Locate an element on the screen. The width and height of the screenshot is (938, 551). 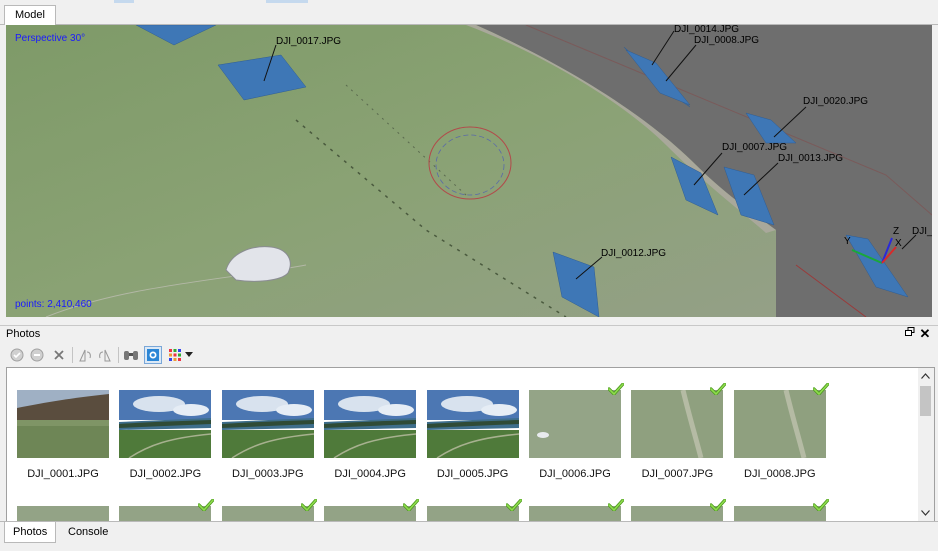
camera-label: DJI_0014.JPG is located at coordinates (707, 30).